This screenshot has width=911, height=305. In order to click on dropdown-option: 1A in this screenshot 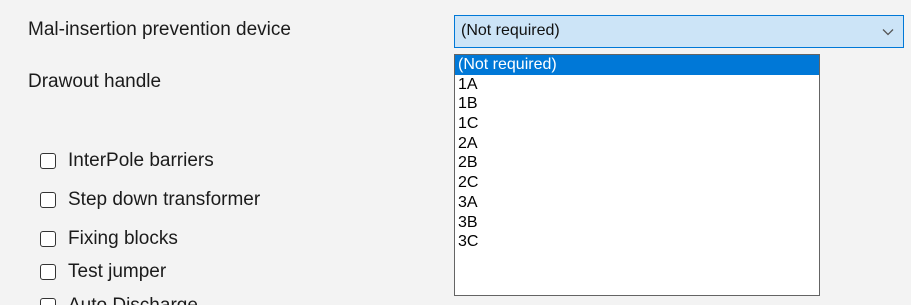, I will do `click(637, 85)`.